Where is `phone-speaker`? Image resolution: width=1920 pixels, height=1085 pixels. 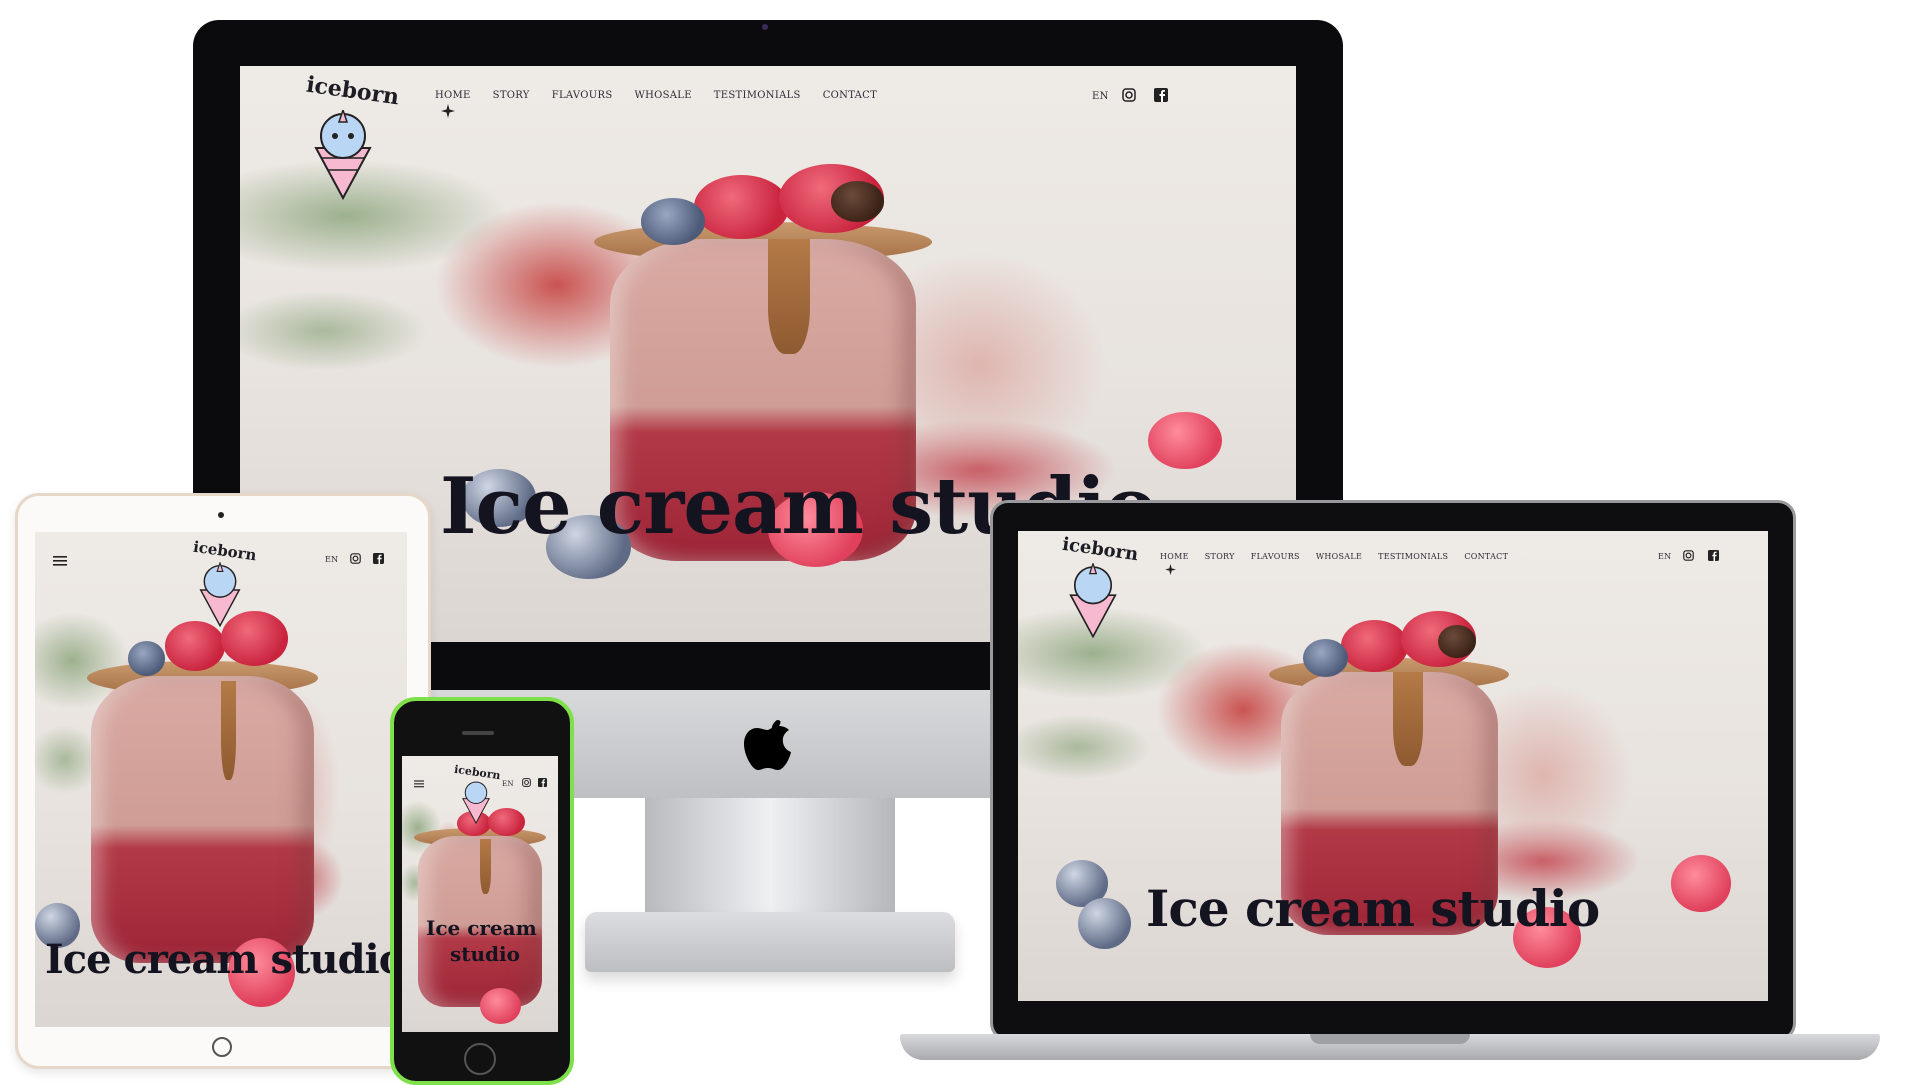
phone-speaker is located at coordinates (478, 733).